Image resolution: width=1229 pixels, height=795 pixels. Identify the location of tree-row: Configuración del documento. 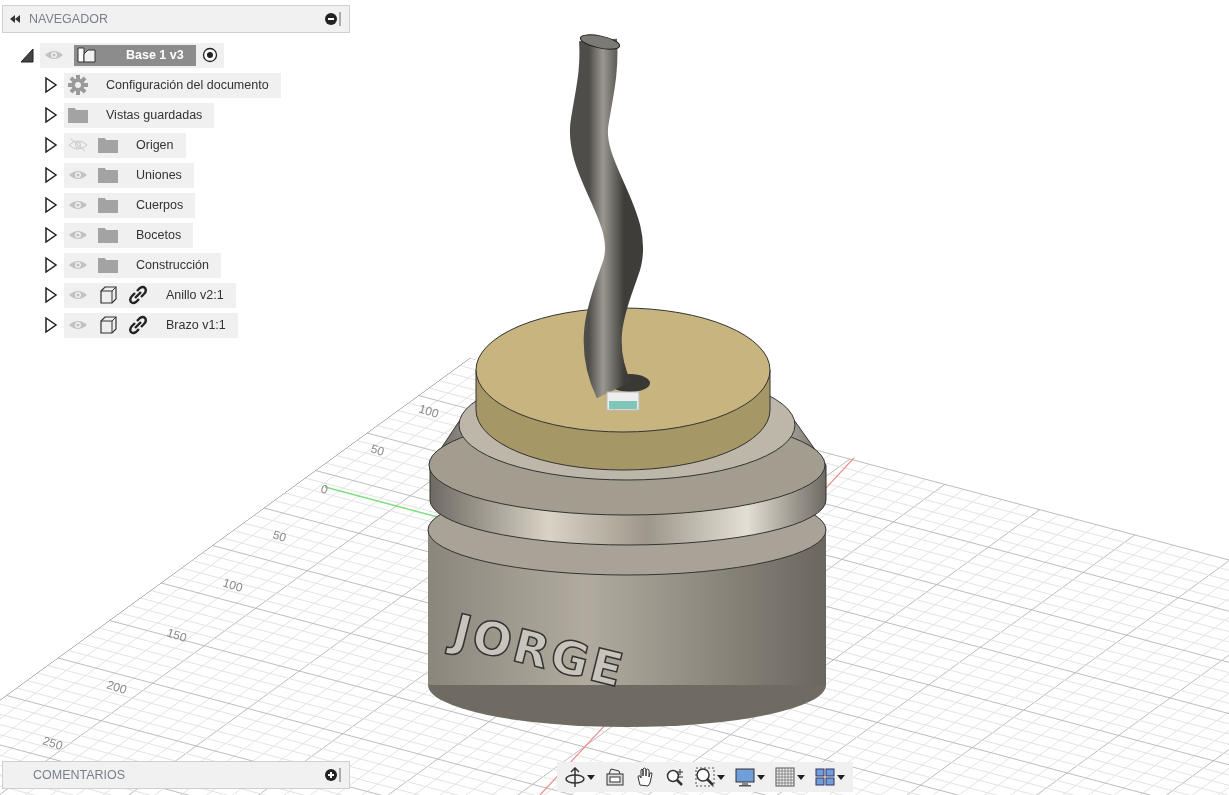
(172, 85).